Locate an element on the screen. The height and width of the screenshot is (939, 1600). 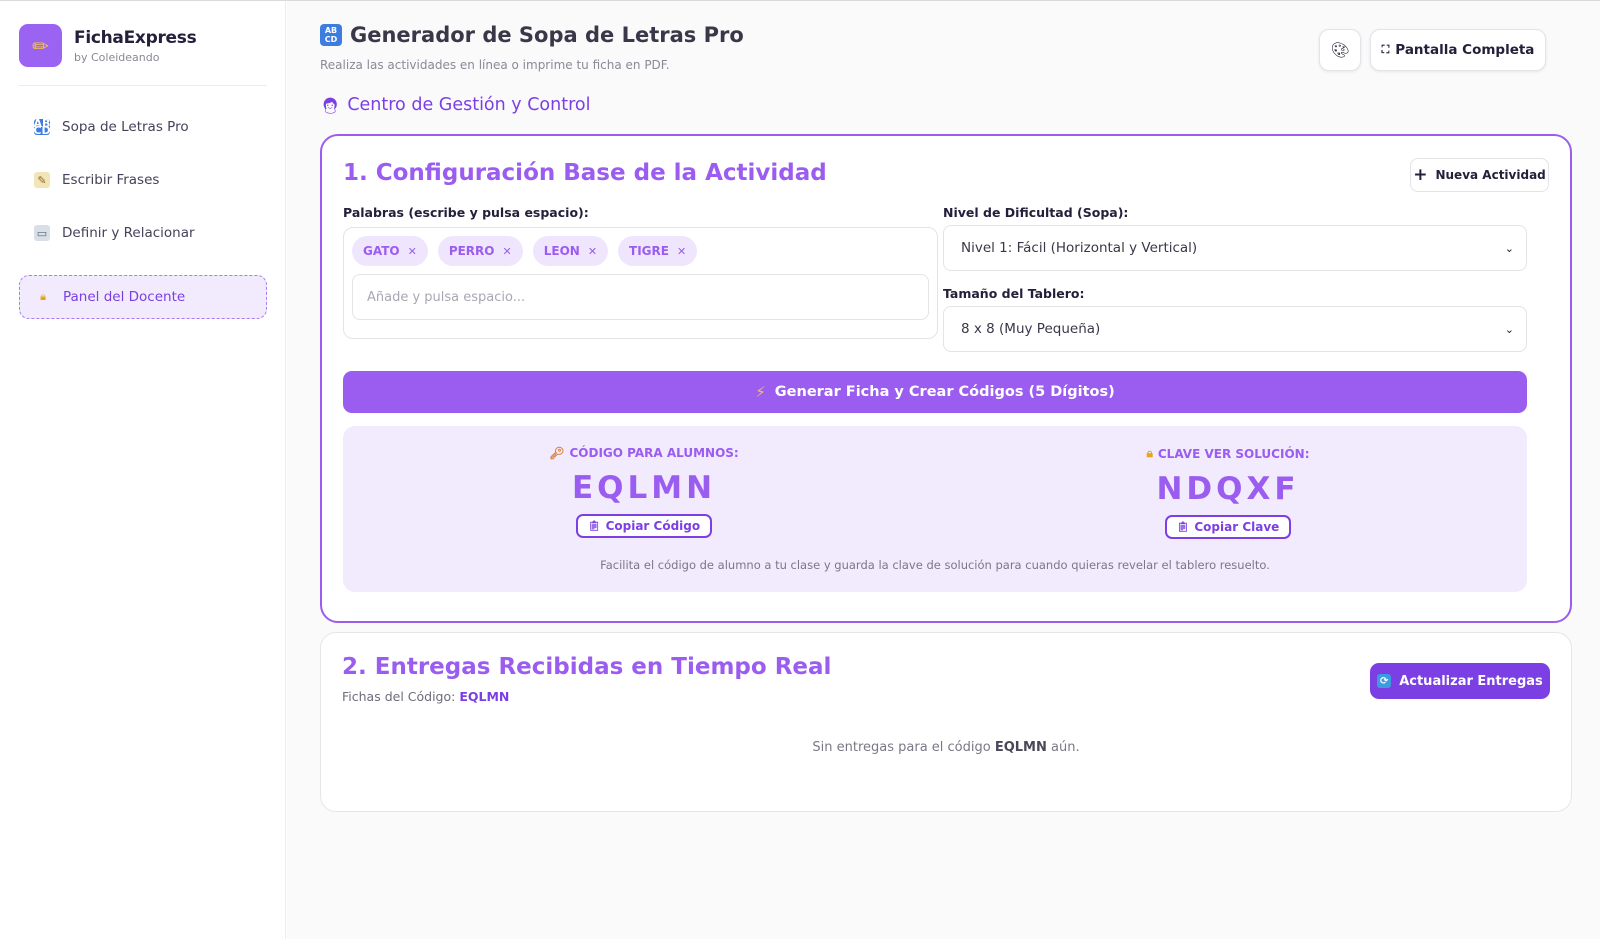
section-title-text: Centro de Gestión y Control is located at coordinates (469, 105).